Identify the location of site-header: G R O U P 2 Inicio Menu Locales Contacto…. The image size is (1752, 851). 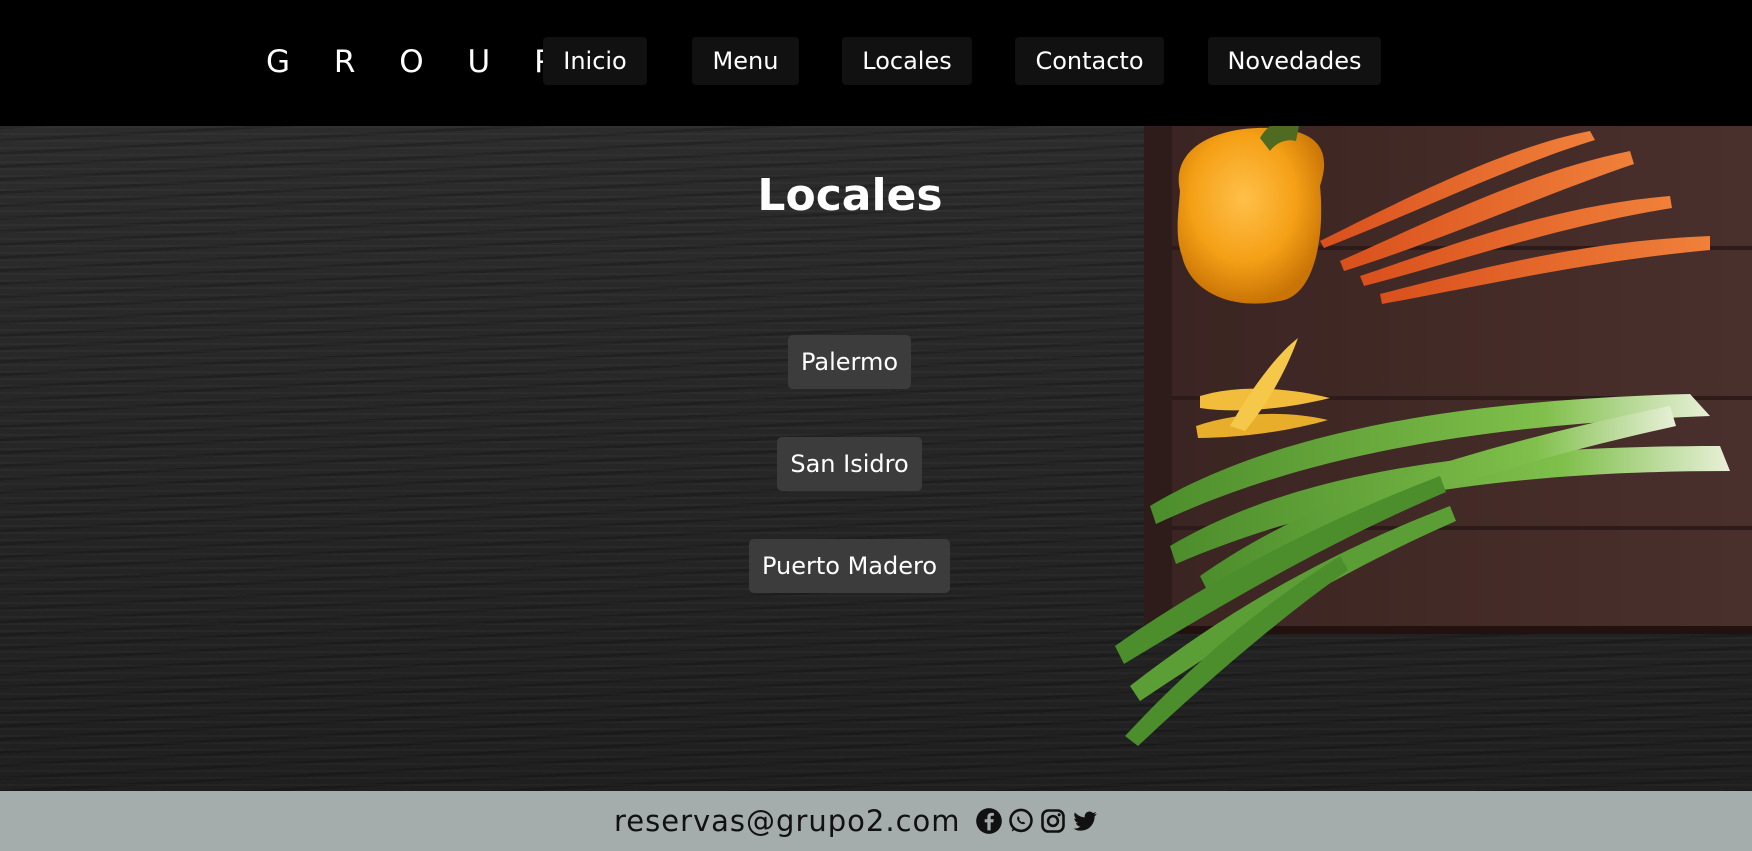
(876, 63).